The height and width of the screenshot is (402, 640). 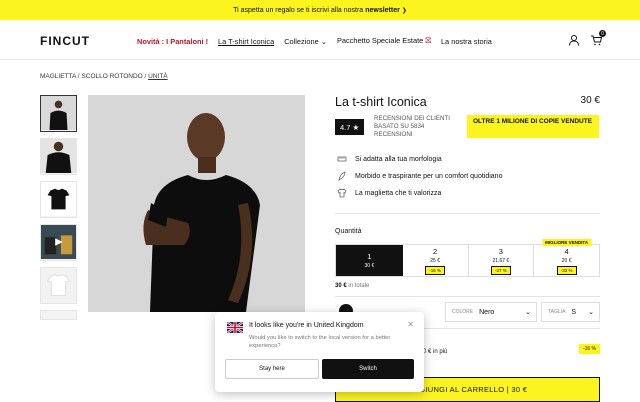 What do you see at coordinates (369, 256) in the screenshot?
I see `quantity-option-1-qty: 1` at bounding box center [369, 256].